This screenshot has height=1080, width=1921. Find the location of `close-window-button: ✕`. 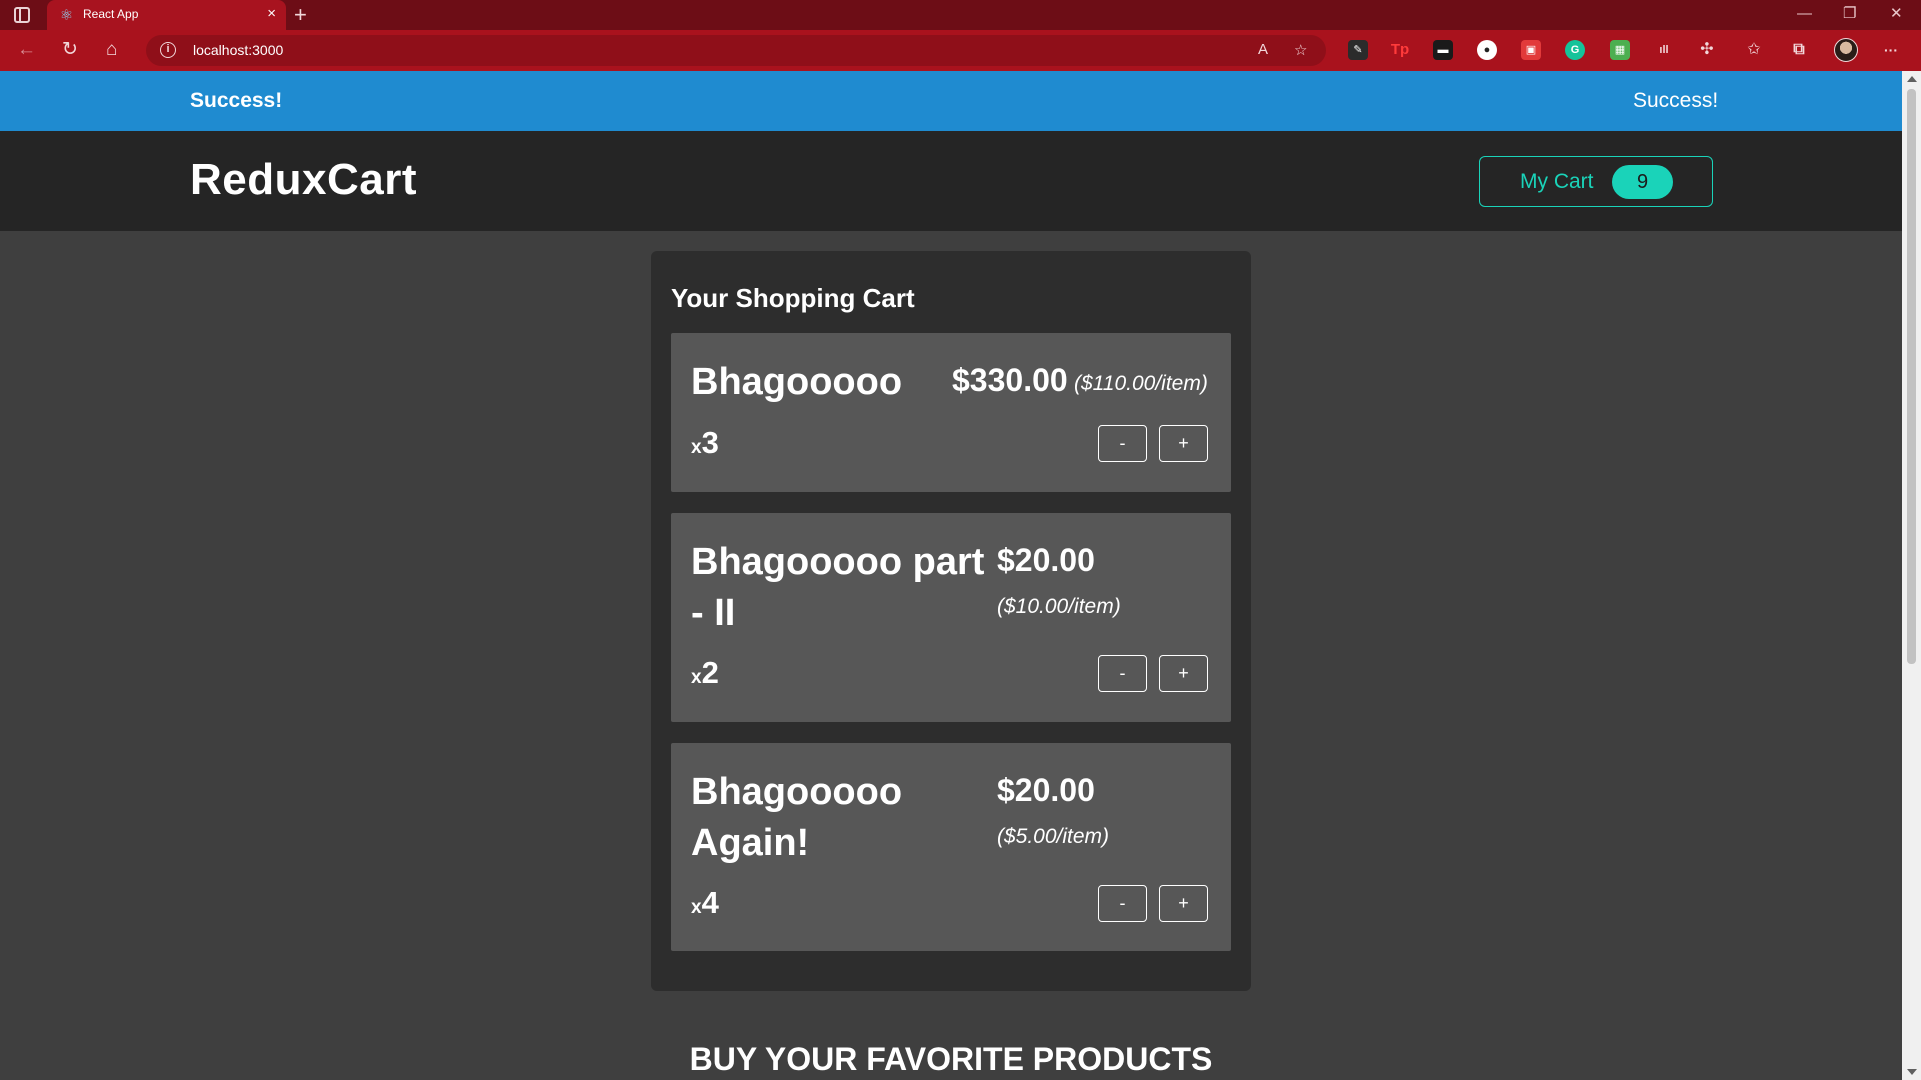

close-window-button: ✕ is located at coordinates (1896, 14).